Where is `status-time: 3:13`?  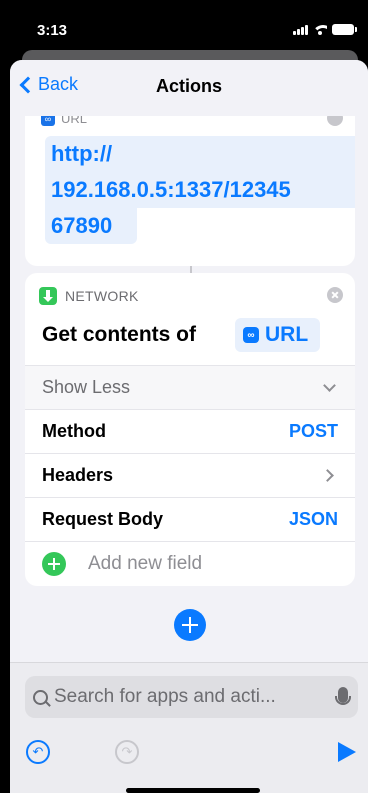 status-time: 3:13 is located at coordinates (52, 30).